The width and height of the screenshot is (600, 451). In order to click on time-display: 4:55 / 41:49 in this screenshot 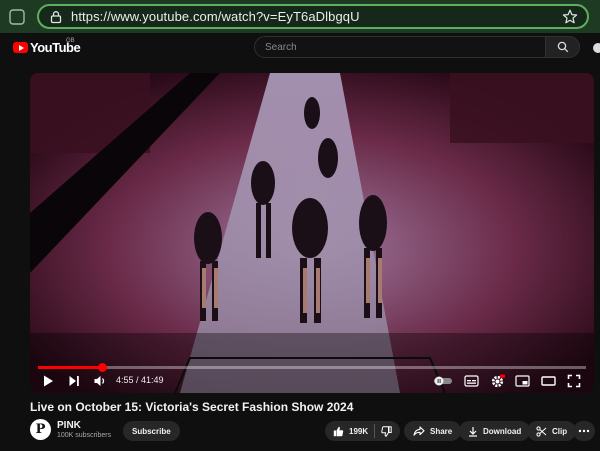, I will do `click(140, 380)`.